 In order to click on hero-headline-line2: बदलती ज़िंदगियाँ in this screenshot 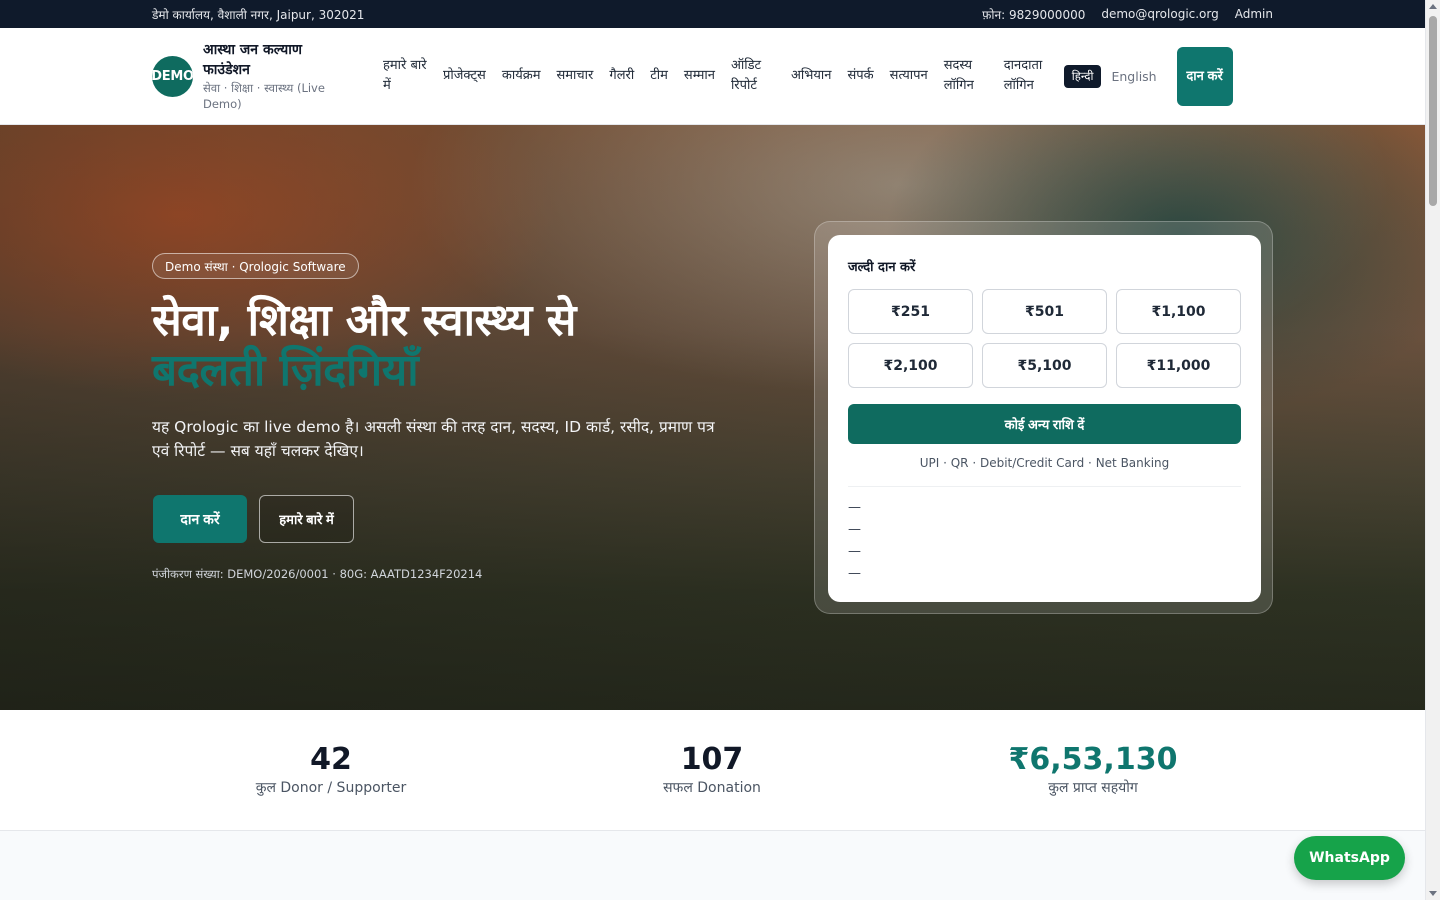, I will do `click(285, 370)`.